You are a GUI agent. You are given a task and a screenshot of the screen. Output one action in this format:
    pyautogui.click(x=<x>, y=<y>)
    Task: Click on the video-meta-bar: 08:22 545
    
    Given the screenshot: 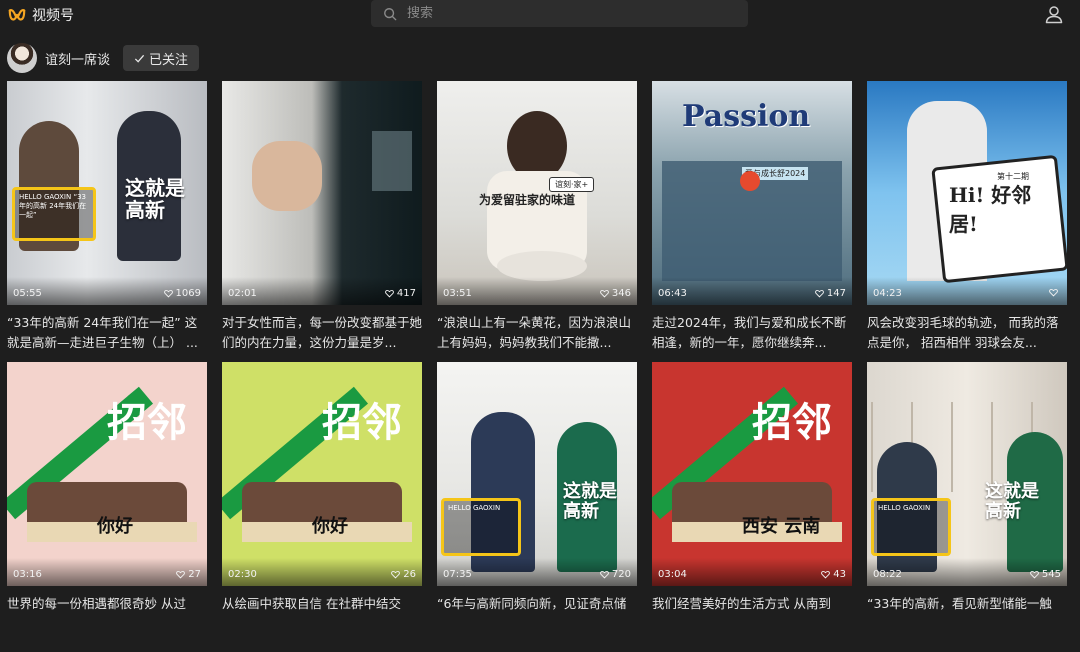 What is the action you would take?
    pyautogui.click(x=967, y=572)
    